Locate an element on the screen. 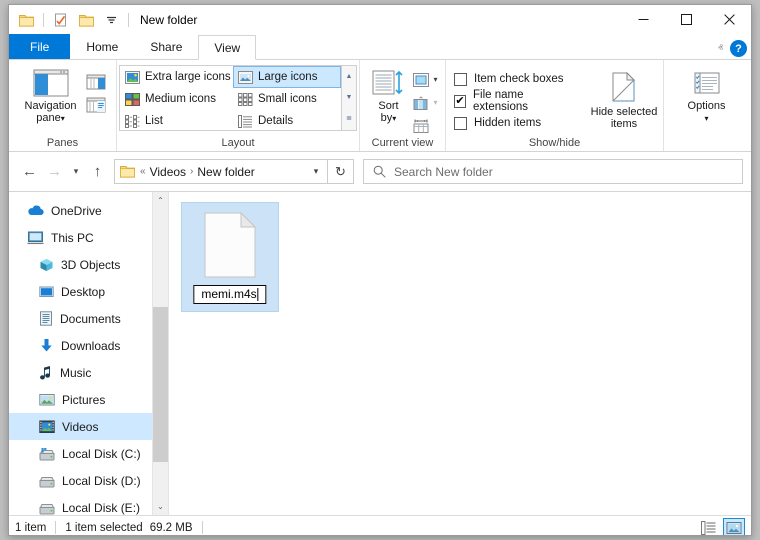 This screenshot has height=540, width=760. documents-icon is located at coordinates (46, 318).